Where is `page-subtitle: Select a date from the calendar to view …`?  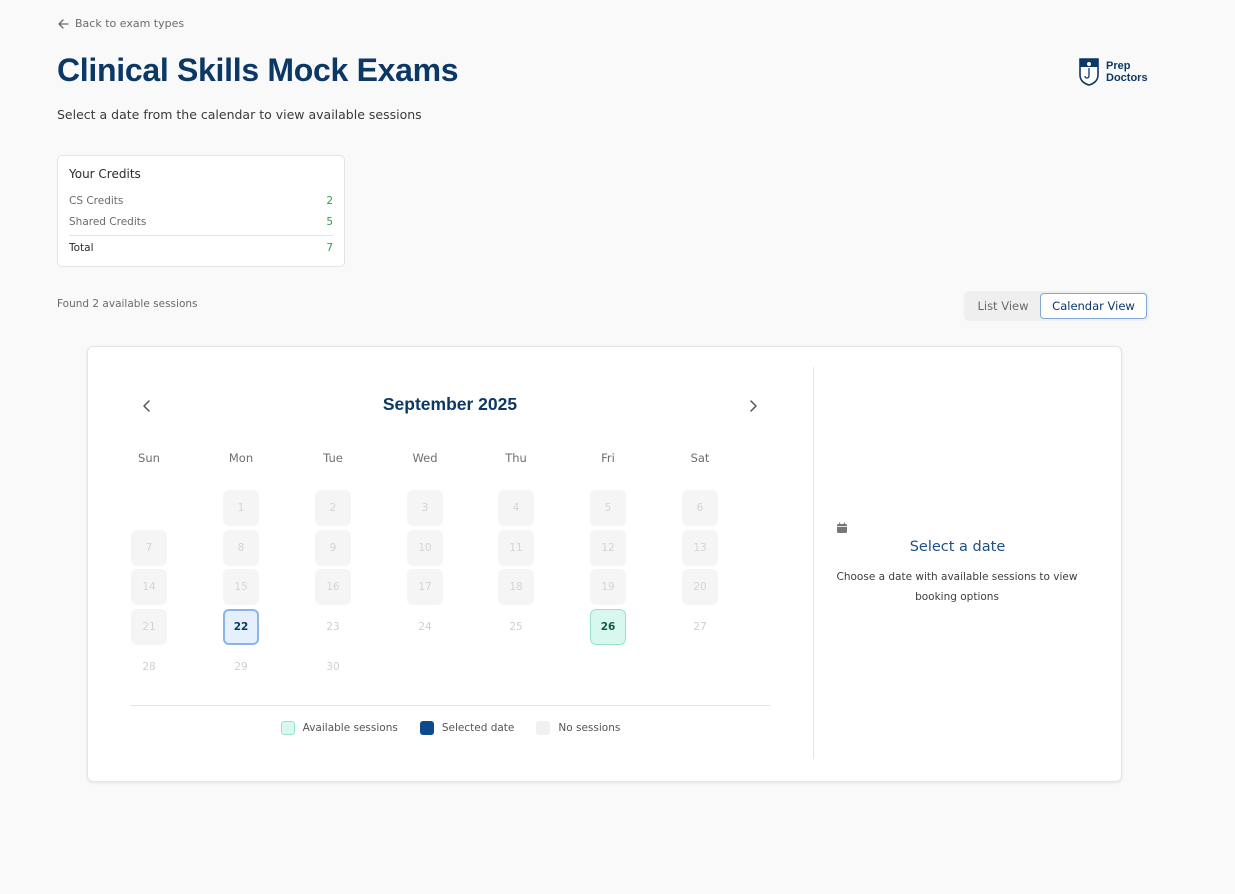 page-subtitle: Select a date from the calendar to view … is located at coordinates (239, 114).